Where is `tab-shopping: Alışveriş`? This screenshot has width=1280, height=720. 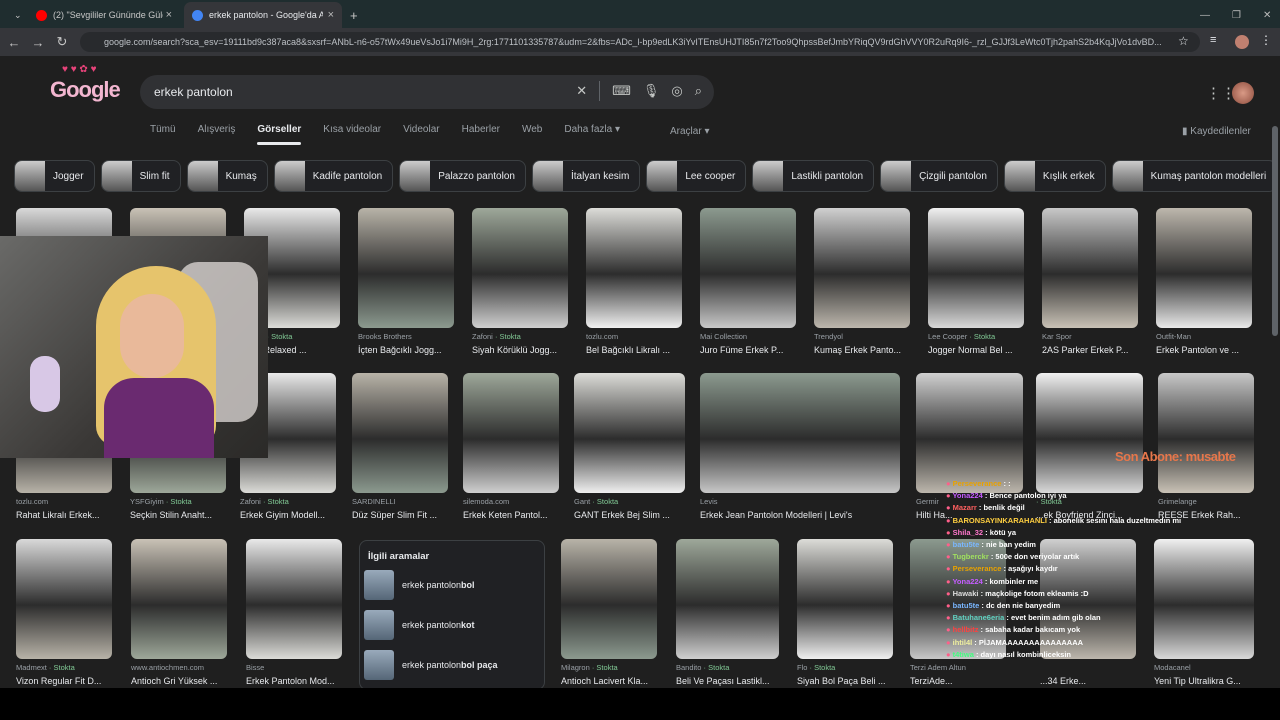 tab-shopping: Alışveriş is located at coordinates (217, 136).